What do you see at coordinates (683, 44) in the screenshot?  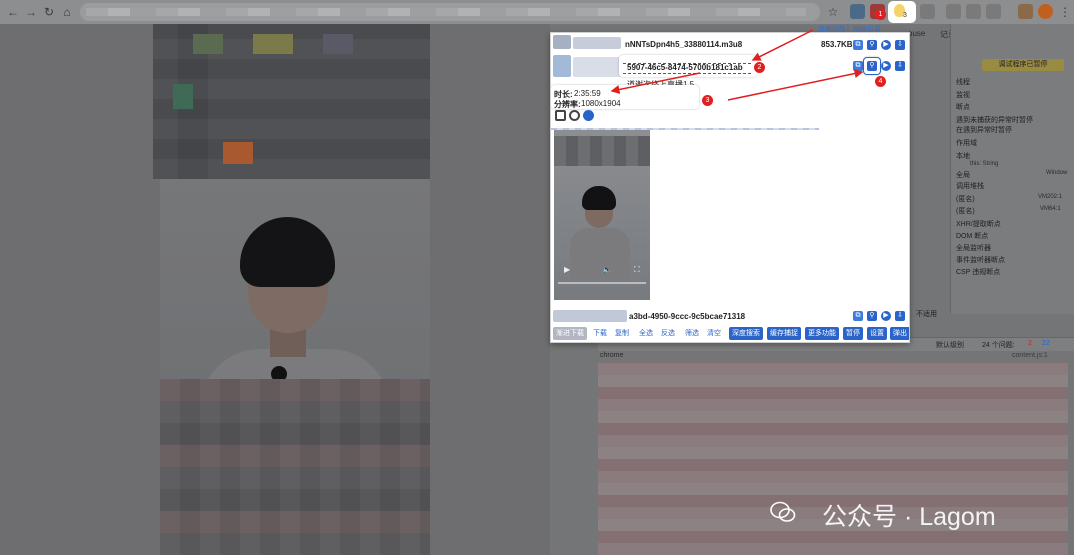 I see `file-name: nNNTsDpn4h5_33880114.m3u8` at bounding box center [683, 44].